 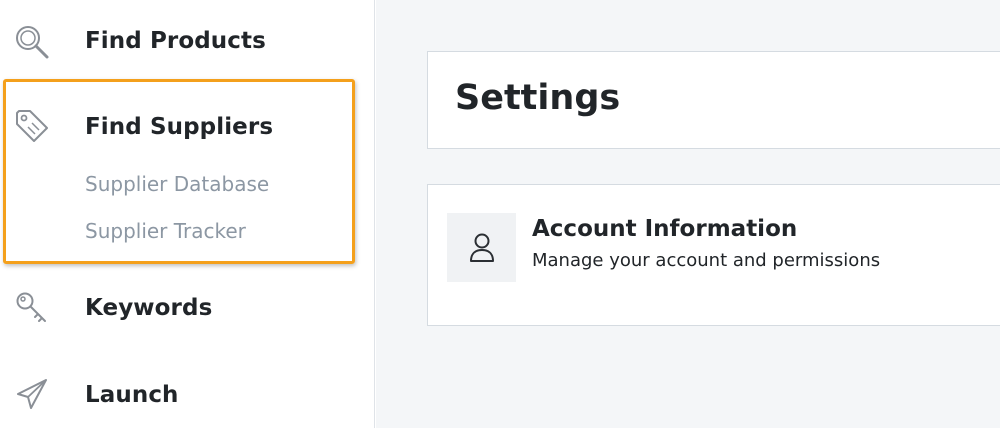 What do you see at coordinates (32, 394) in the screenshot?
I see `paper-plane-icon` at bounding box center [32, 394].